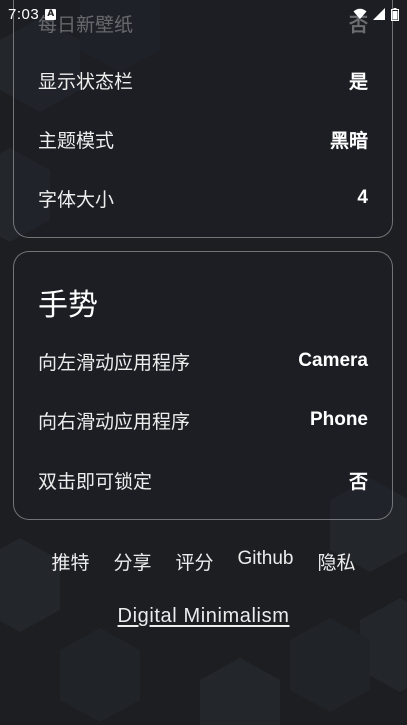  Describe the element at coordinates (203, 420) in the screenshot. I see `setting-swipe-right: 向右滑动应用程序 Phone` at that location.